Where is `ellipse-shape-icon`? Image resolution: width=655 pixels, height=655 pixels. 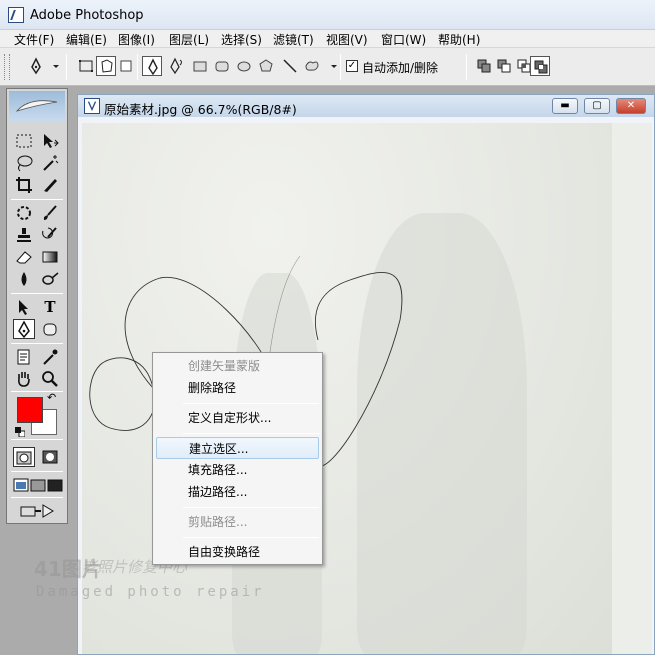
ellipse-shape-icon is located at coordinates (244, 66).